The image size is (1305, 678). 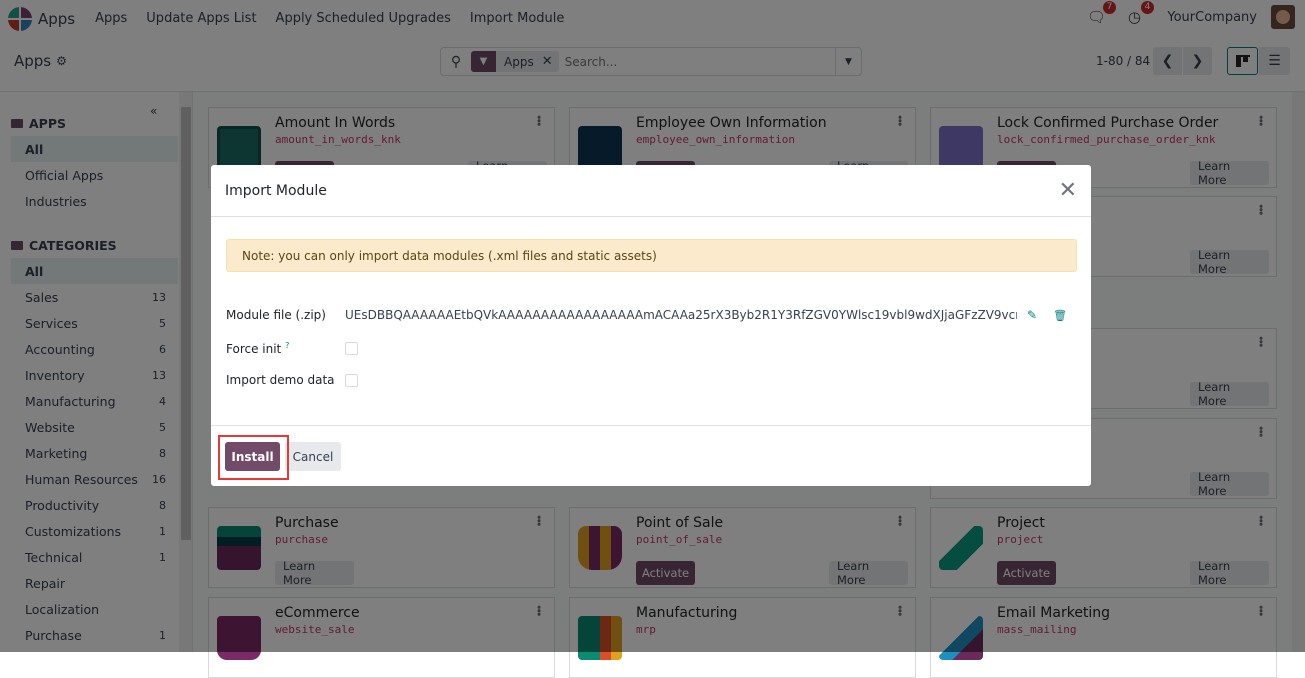 I want to click on dialog-title: Import Module, so click(x=276, y=190).